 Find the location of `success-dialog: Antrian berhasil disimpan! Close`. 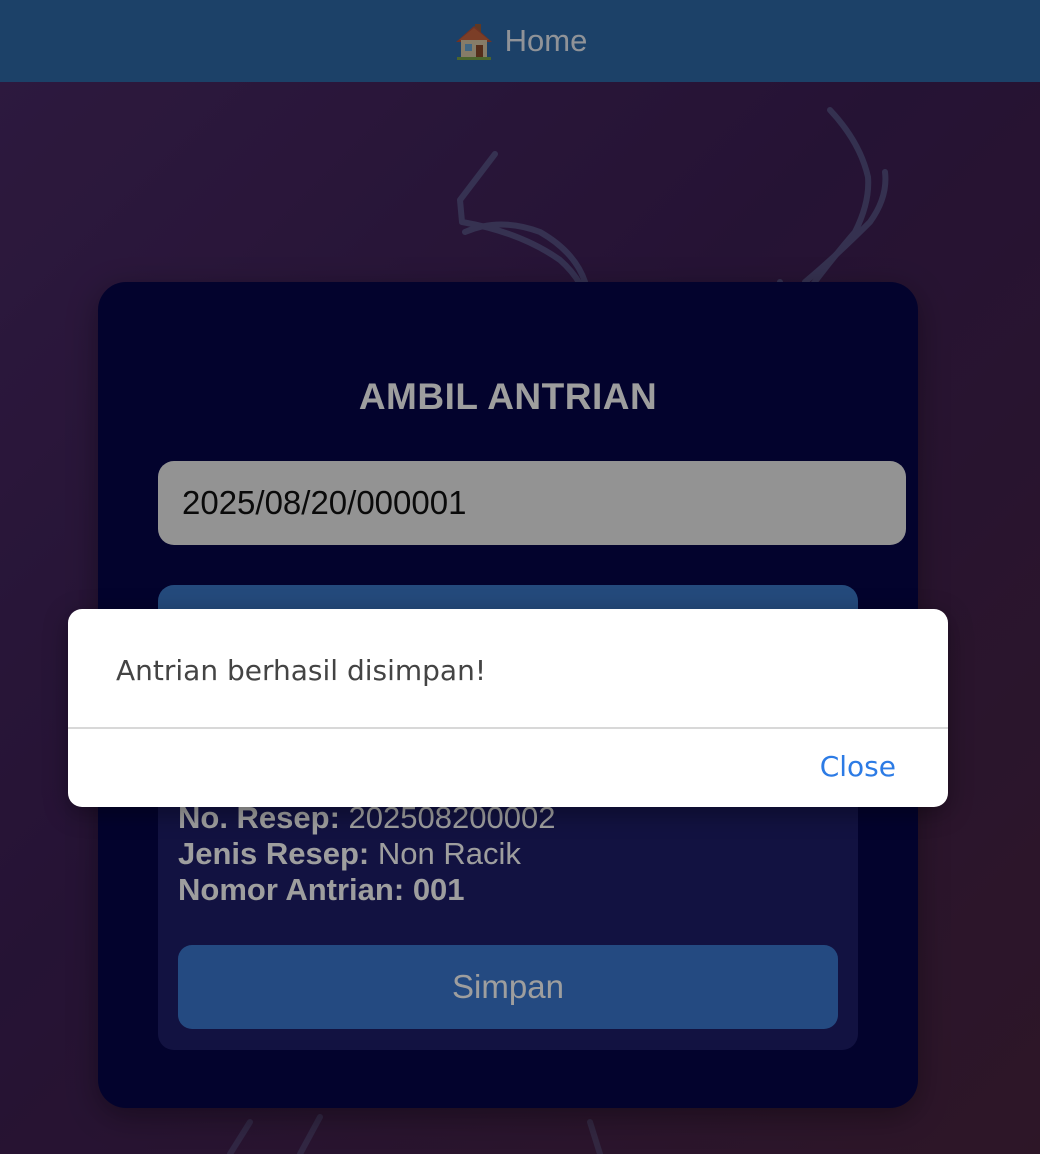

success-dialog: Antrian berhasil disimpan! Close is located at coordinates (508, 708).